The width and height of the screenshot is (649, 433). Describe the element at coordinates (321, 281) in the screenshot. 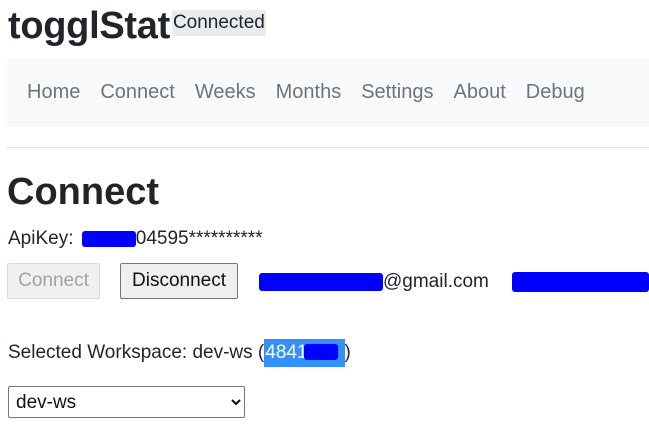

I see `email-redaction` at that location.